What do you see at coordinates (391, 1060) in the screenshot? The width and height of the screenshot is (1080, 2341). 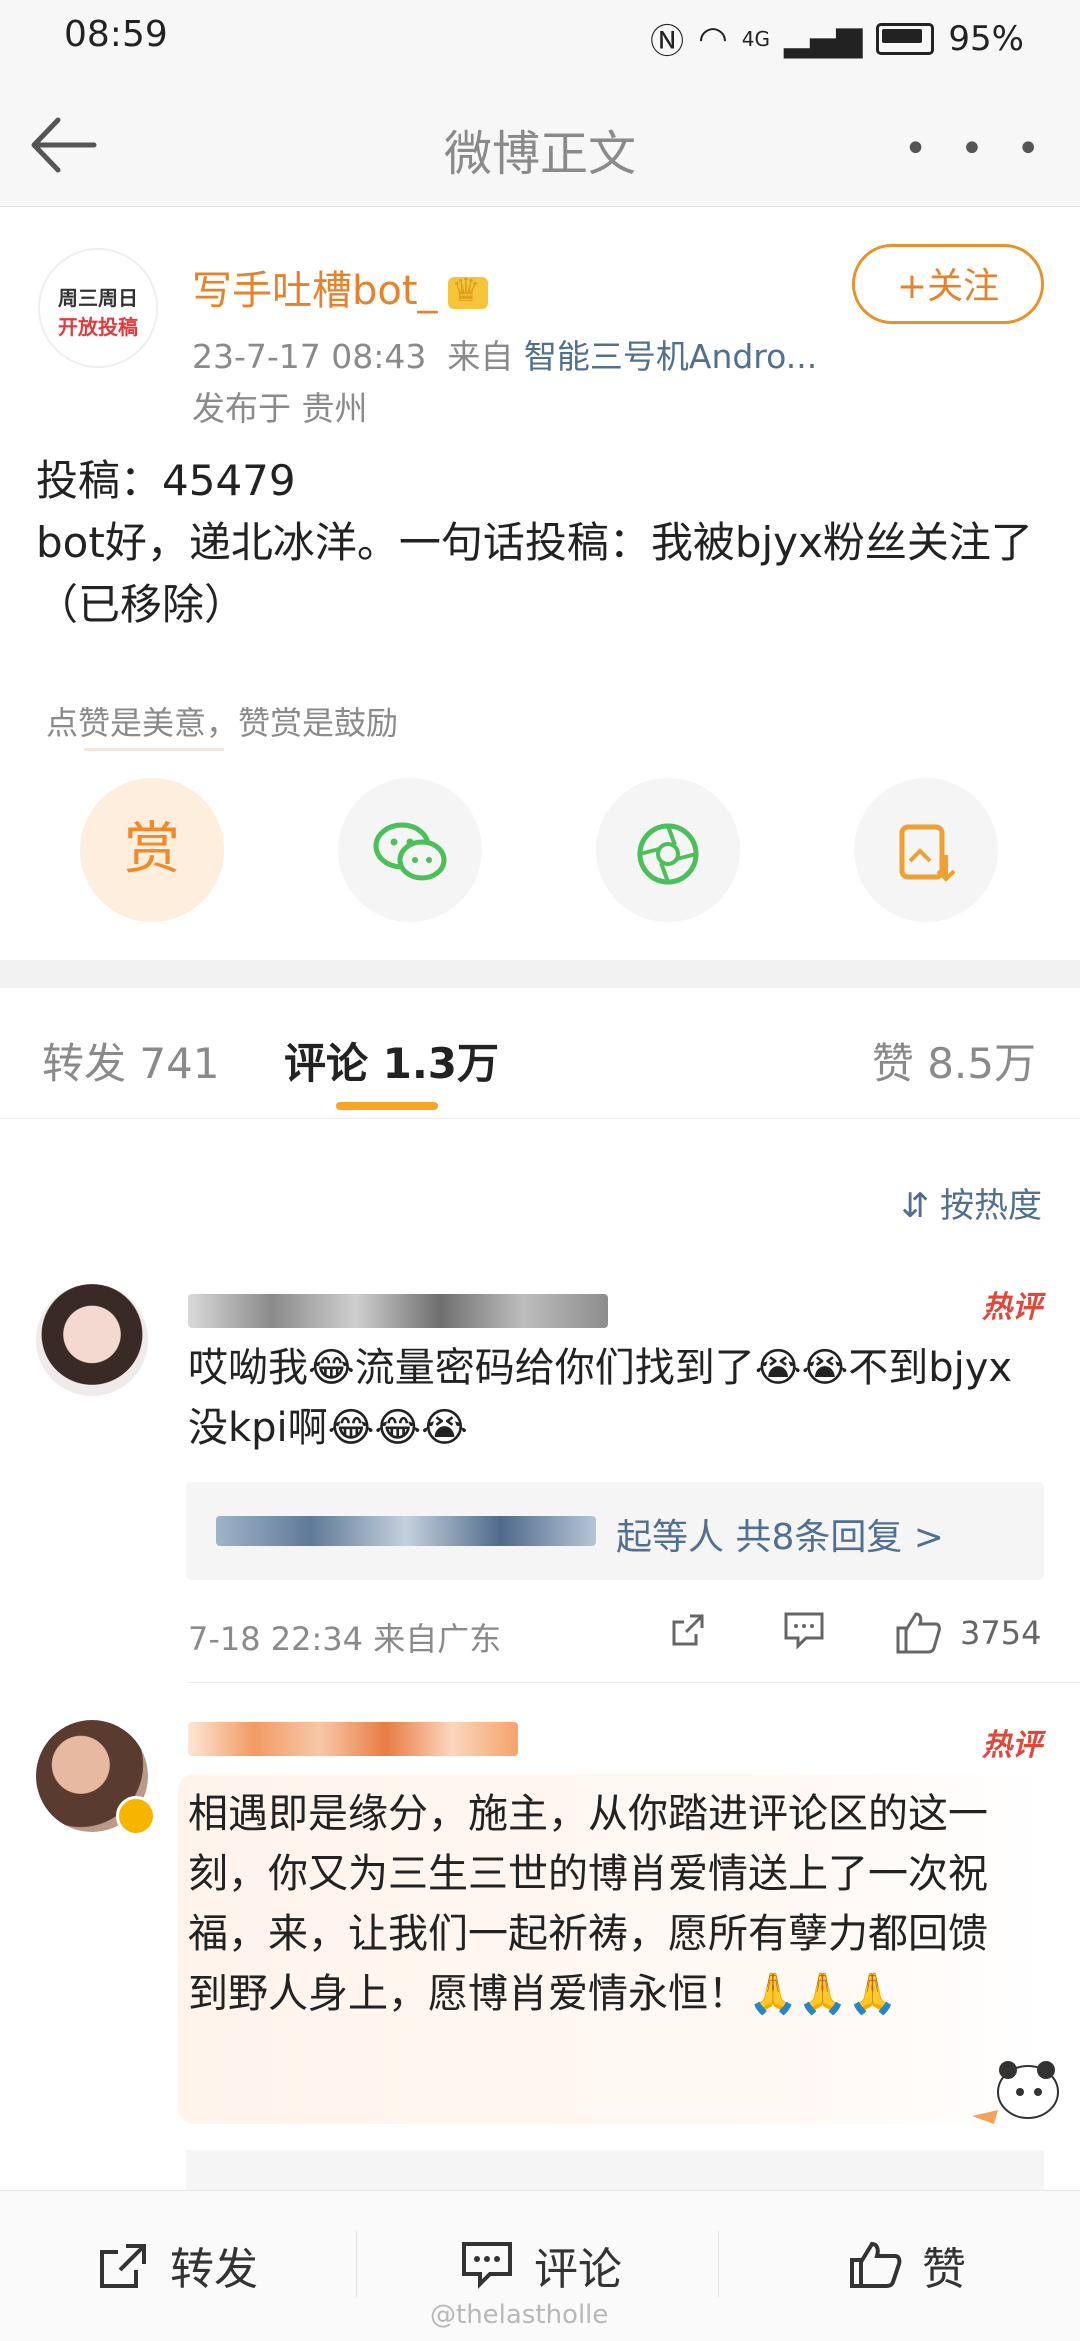 I see `tab-comment: 评论 1.3万` at bounding box center [391, 1060].